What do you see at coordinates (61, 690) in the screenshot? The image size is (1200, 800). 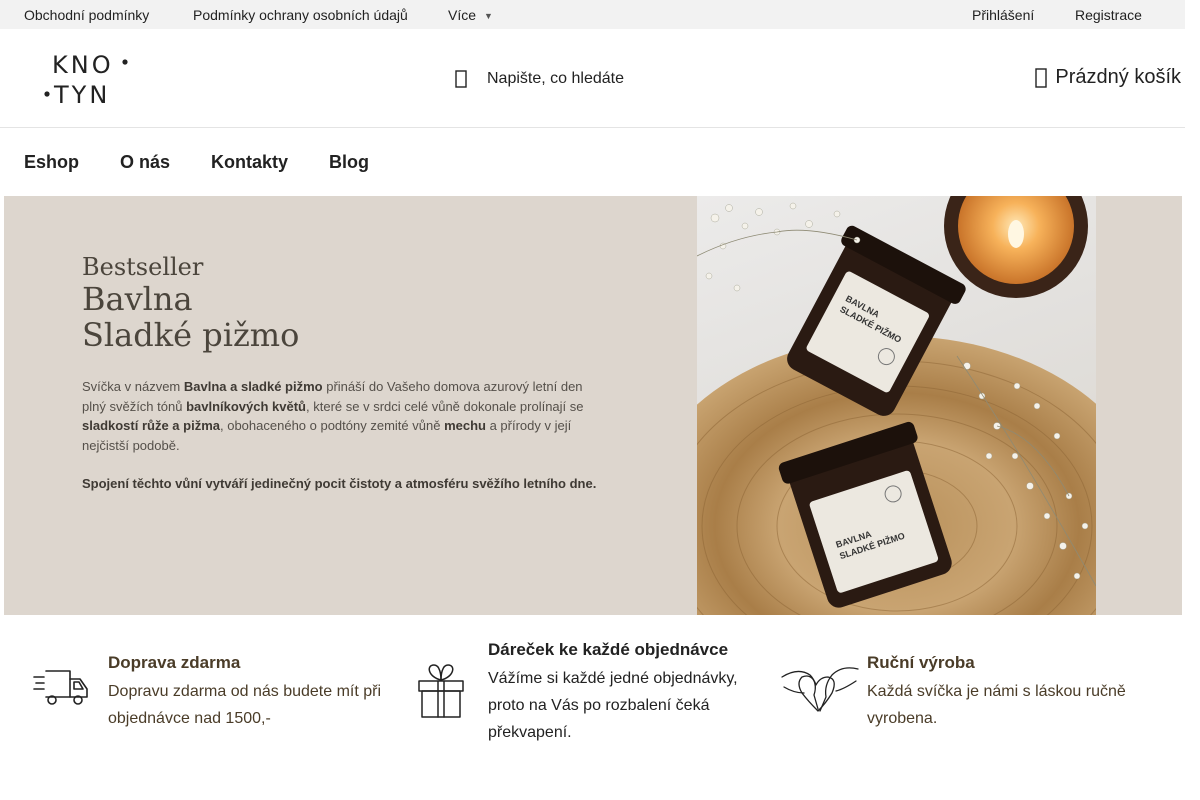 I see `delivery-truck-icon` at bounding box center [61, 690].